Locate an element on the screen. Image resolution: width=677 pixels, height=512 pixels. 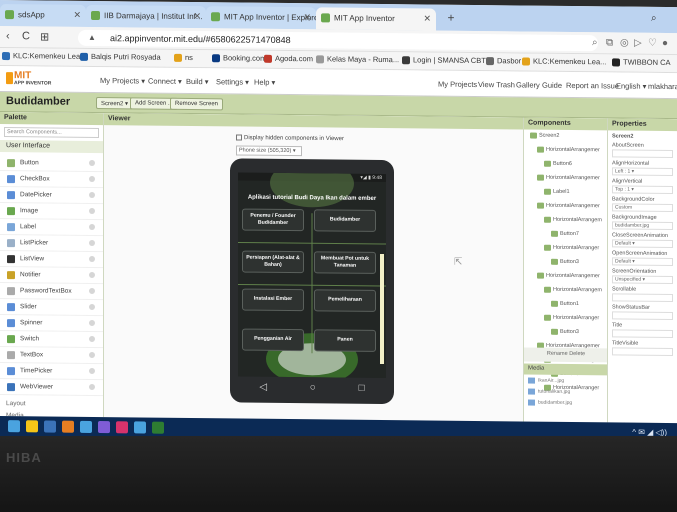
recents-nav-icon: □ is located at coordinates (362, 387).